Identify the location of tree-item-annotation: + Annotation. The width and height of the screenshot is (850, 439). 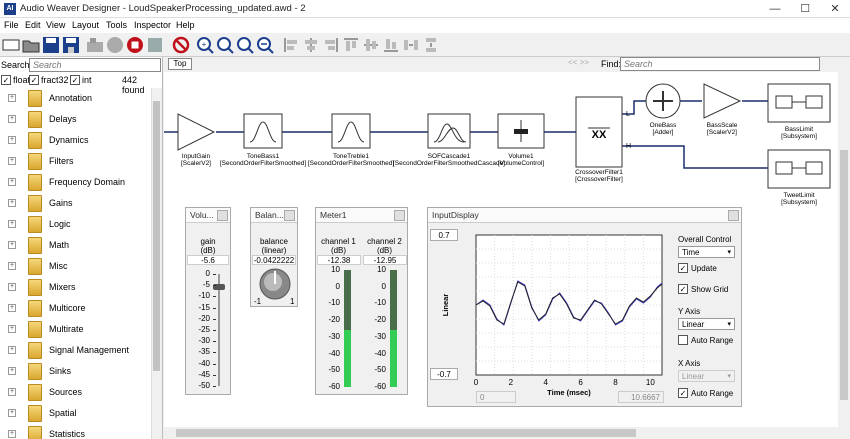
(75, 98).